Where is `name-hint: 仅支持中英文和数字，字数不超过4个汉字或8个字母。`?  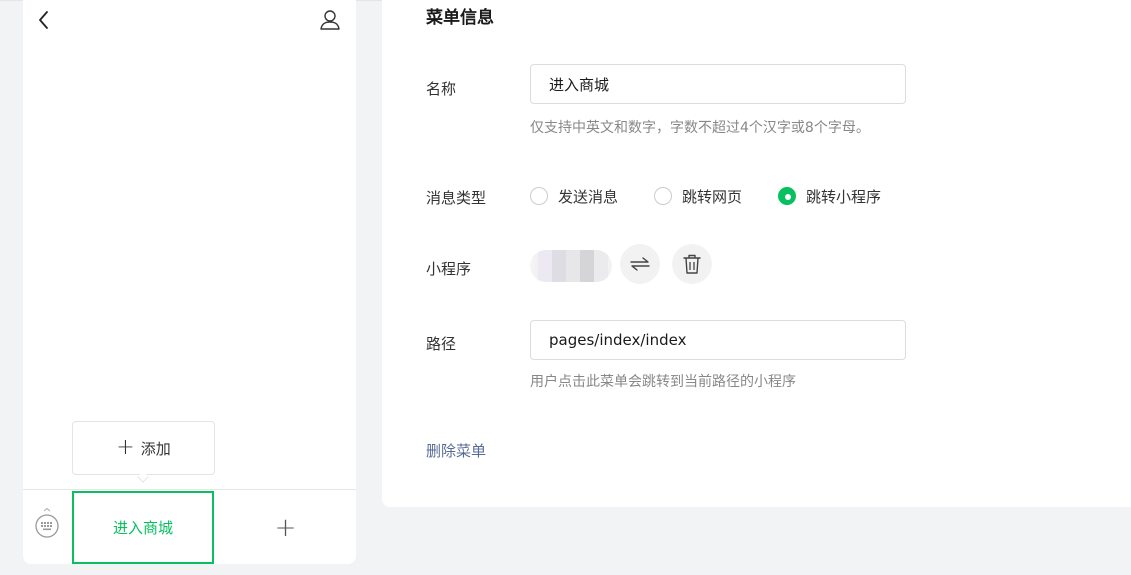
name-hint: 仅支持中英文和数字，字数不超过4个汉字或8个字母。 is located at coordinates (700, 128).